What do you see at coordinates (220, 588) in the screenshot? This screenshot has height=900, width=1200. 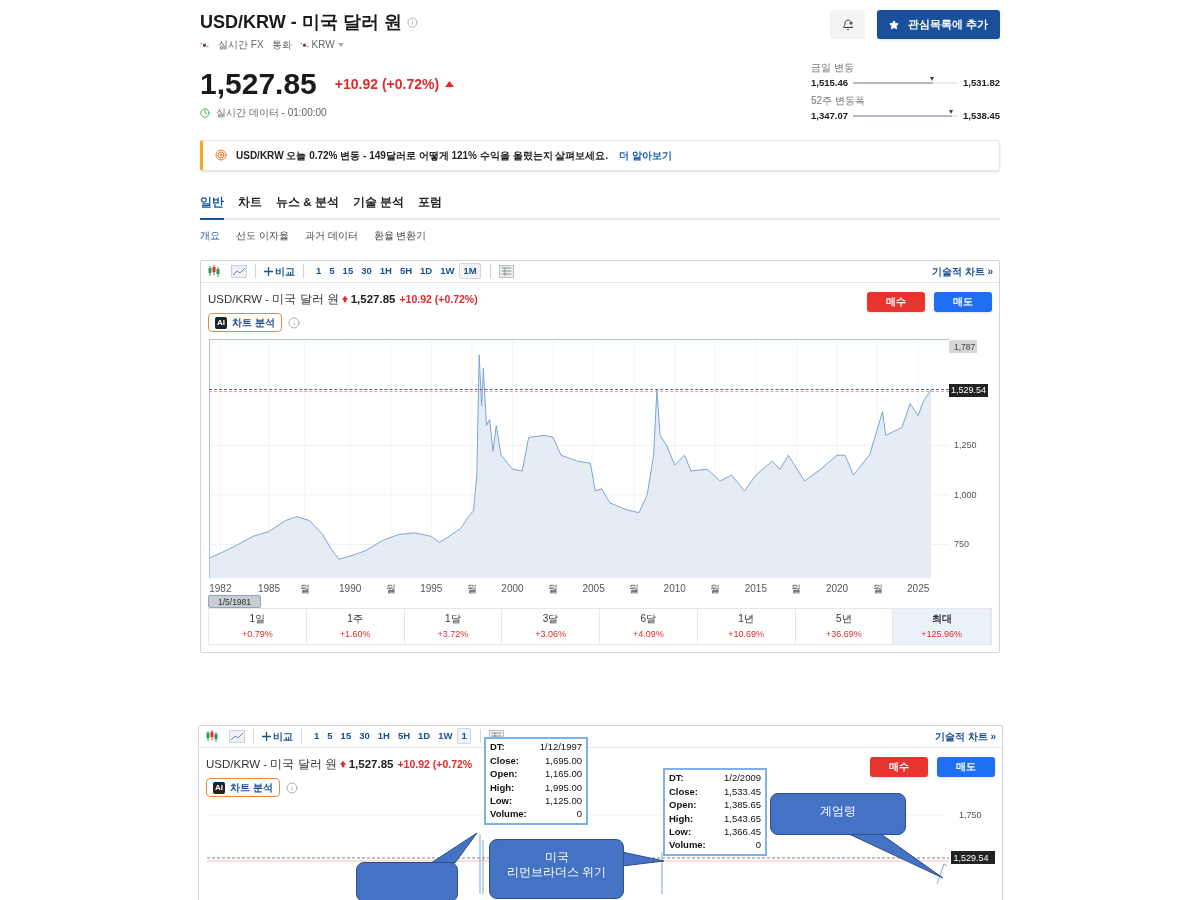 I see `x-axis-label: 1982` at bounding box center [220, 588].